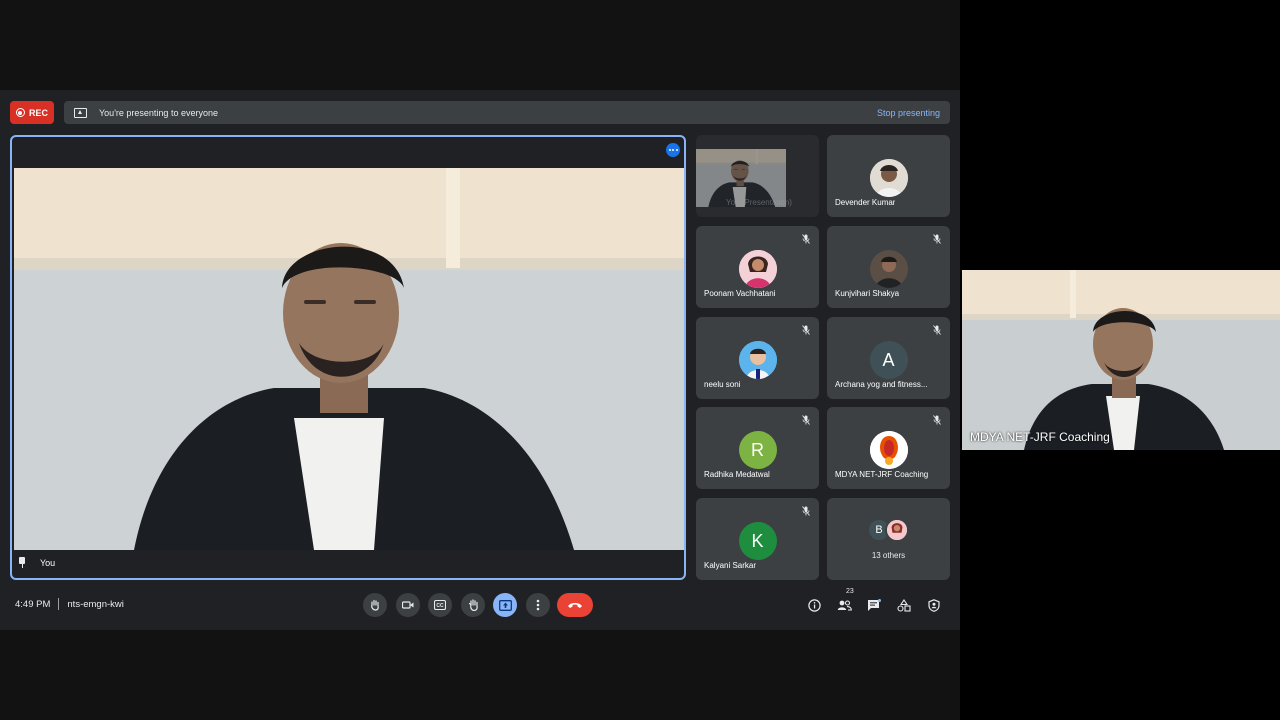 The image size is (1280, 720). I want to click on camera-button, so click(408, 605).